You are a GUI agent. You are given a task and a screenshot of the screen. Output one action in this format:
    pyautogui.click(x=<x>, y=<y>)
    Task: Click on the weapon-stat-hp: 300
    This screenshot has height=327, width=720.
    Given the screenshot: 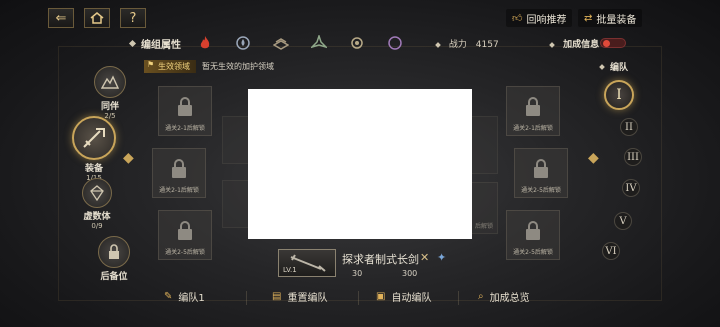 What is the action you would take?
    pyautogui.click(x=410, y=273)
    